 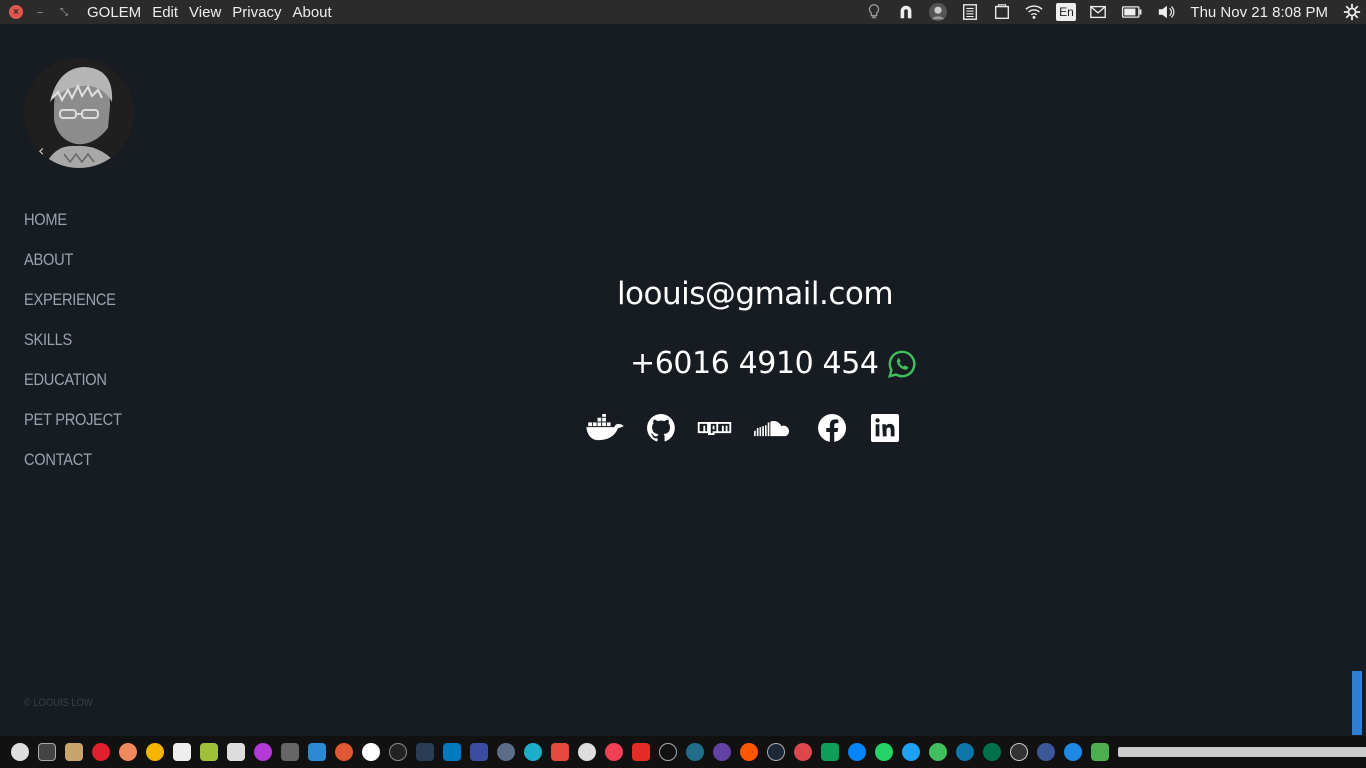 What do you see at coordinates (16, 12) in the screenshot?
I see `close-window-button: ×` at bounding box center [16, 12].